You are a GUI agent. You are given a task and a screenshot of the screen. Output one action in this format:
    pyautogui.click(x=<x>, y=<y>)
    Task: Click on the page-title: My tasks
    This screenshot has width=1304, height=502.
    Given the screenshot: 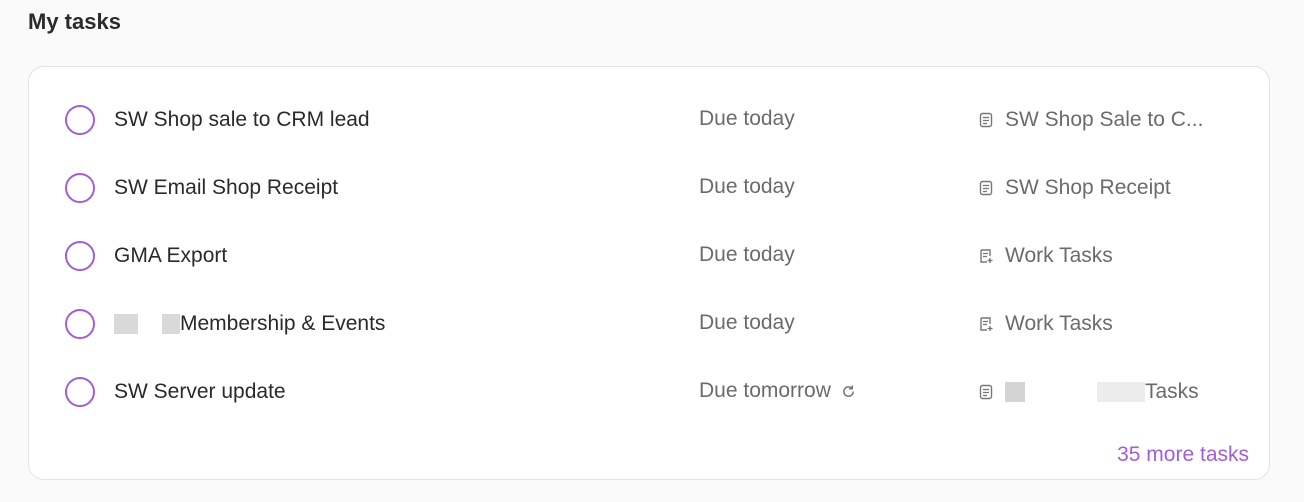 What is the action you would take?
    pyautogui.click(x=74, y=21)
    